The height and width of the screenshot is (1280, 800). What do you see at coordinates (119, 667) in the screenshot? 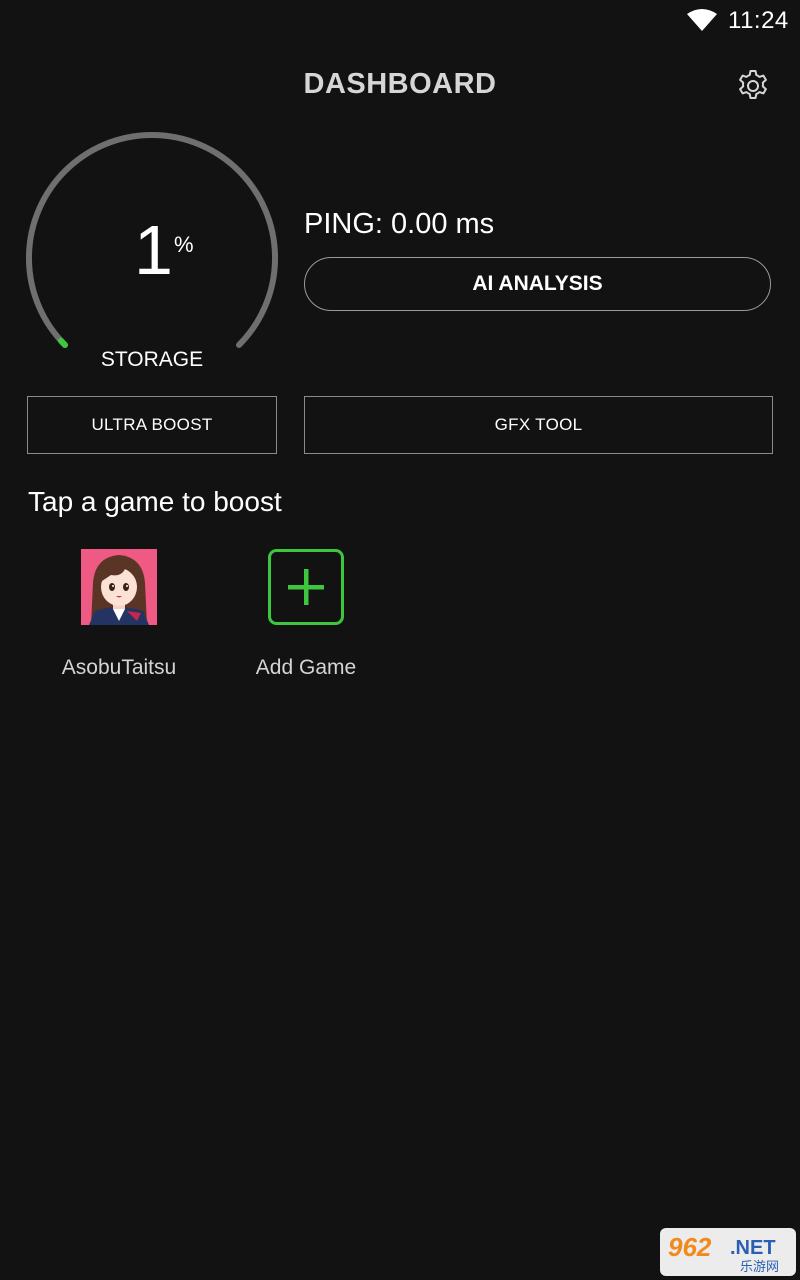
I see `game-label: AsobuTaitsu` at bounding box center [119, 667].